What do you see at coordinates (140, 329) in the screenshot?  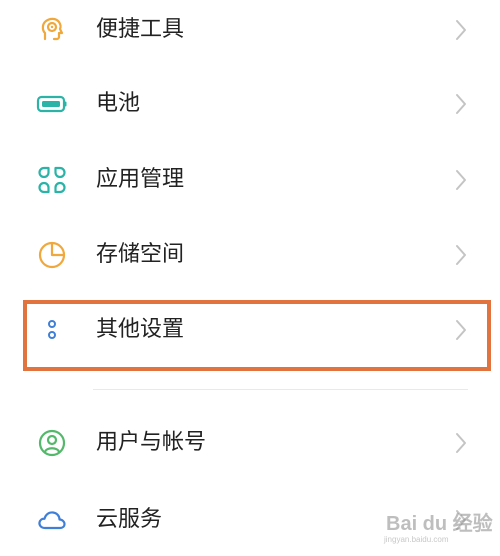 I see `settings-item-label: 其他设置` at bounding box center [140, 329].